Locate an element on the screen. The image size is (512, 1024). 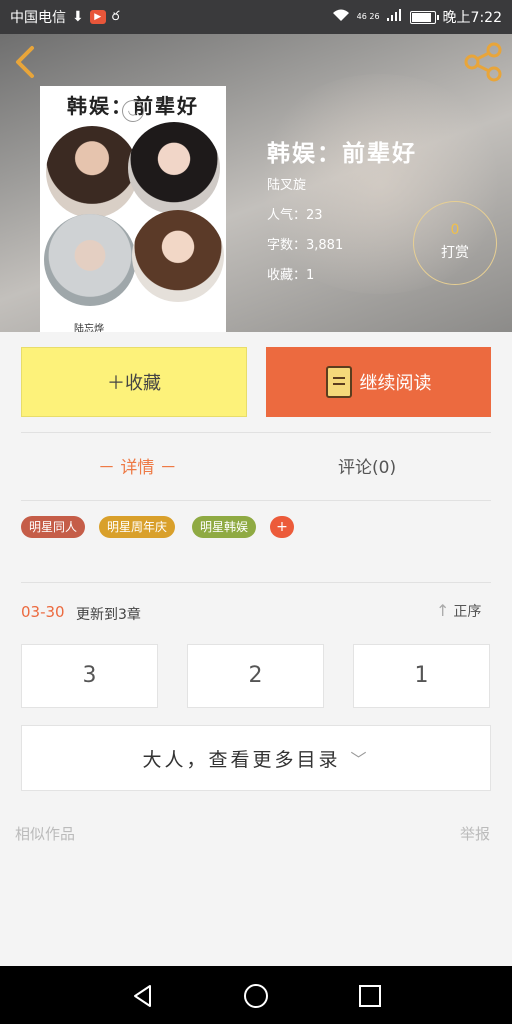
collect-button: ＋收藏 is located at coordinates (134, 382).